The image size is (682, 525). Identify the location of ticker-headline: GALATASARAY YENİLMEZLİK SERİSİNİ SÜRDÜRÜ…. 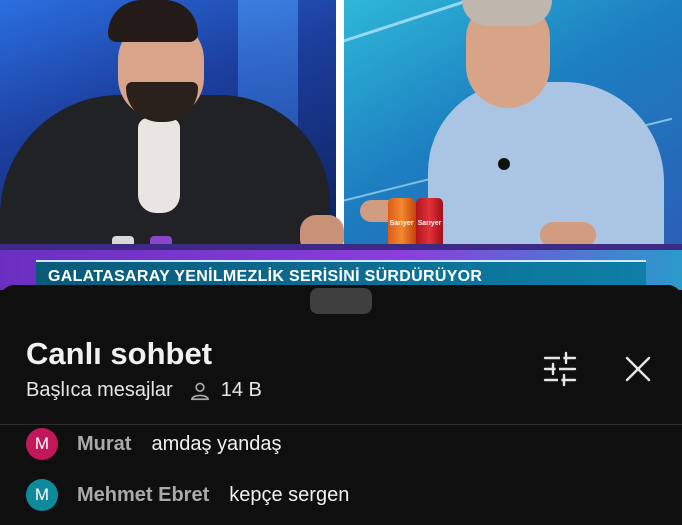
(265, 276).